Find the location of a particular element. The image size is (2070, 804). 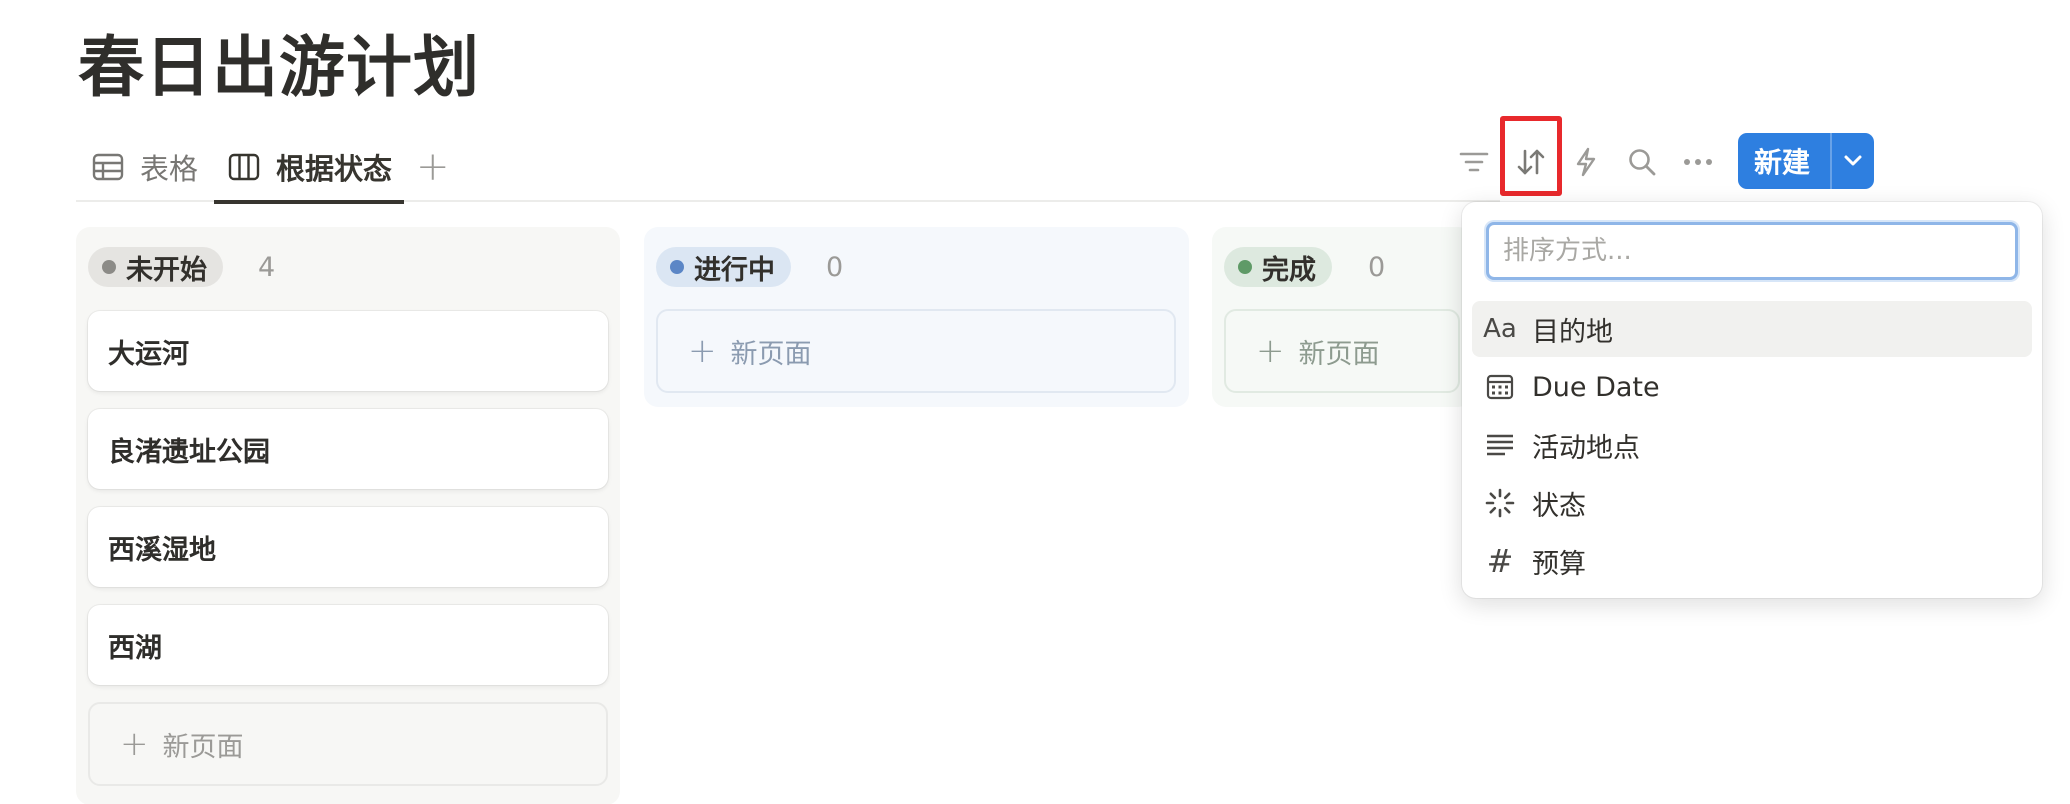

sort-option-label: 预算 is located at coordinates (1559, 564).